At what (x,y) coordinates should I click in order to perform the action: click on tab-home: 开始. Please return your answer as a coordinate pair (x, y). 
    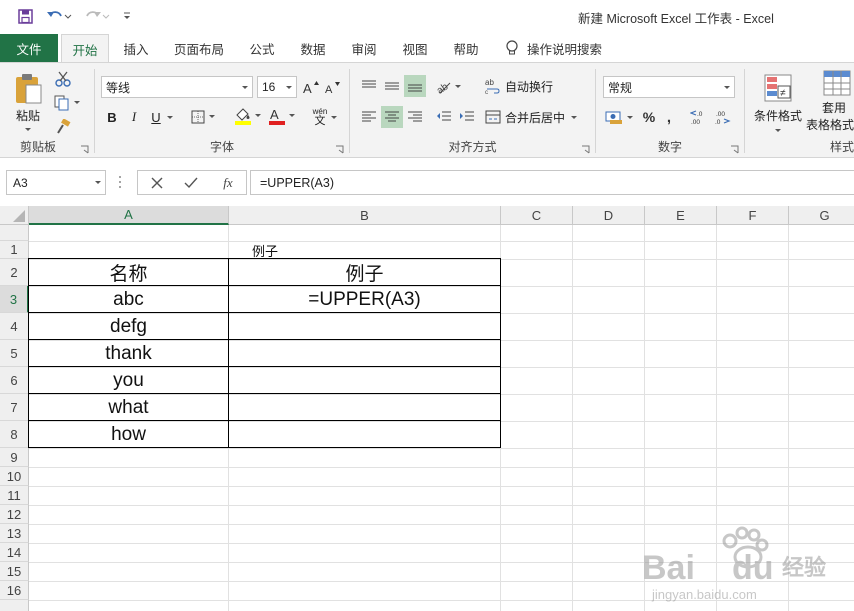
    Looking at the image, I should click on (85, 48).